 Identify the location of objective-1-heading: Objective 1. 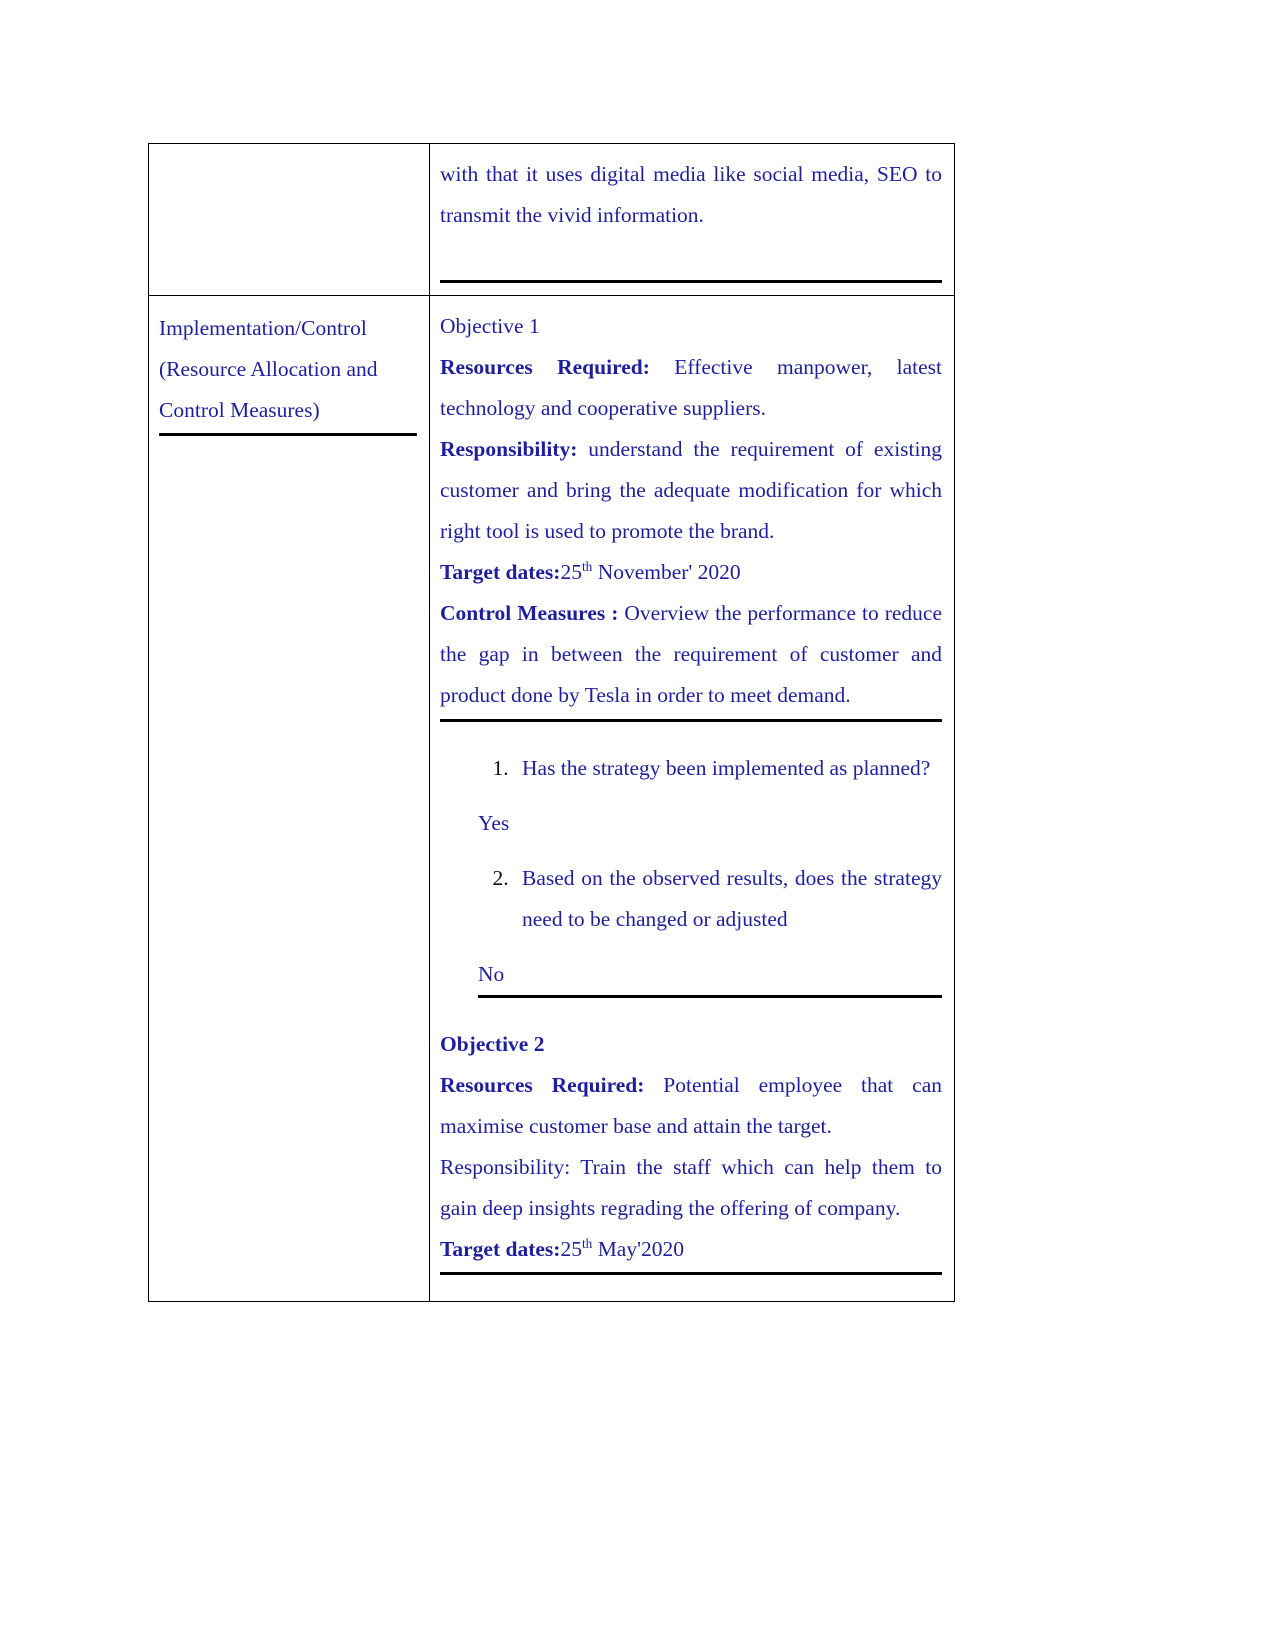
(490, 326).